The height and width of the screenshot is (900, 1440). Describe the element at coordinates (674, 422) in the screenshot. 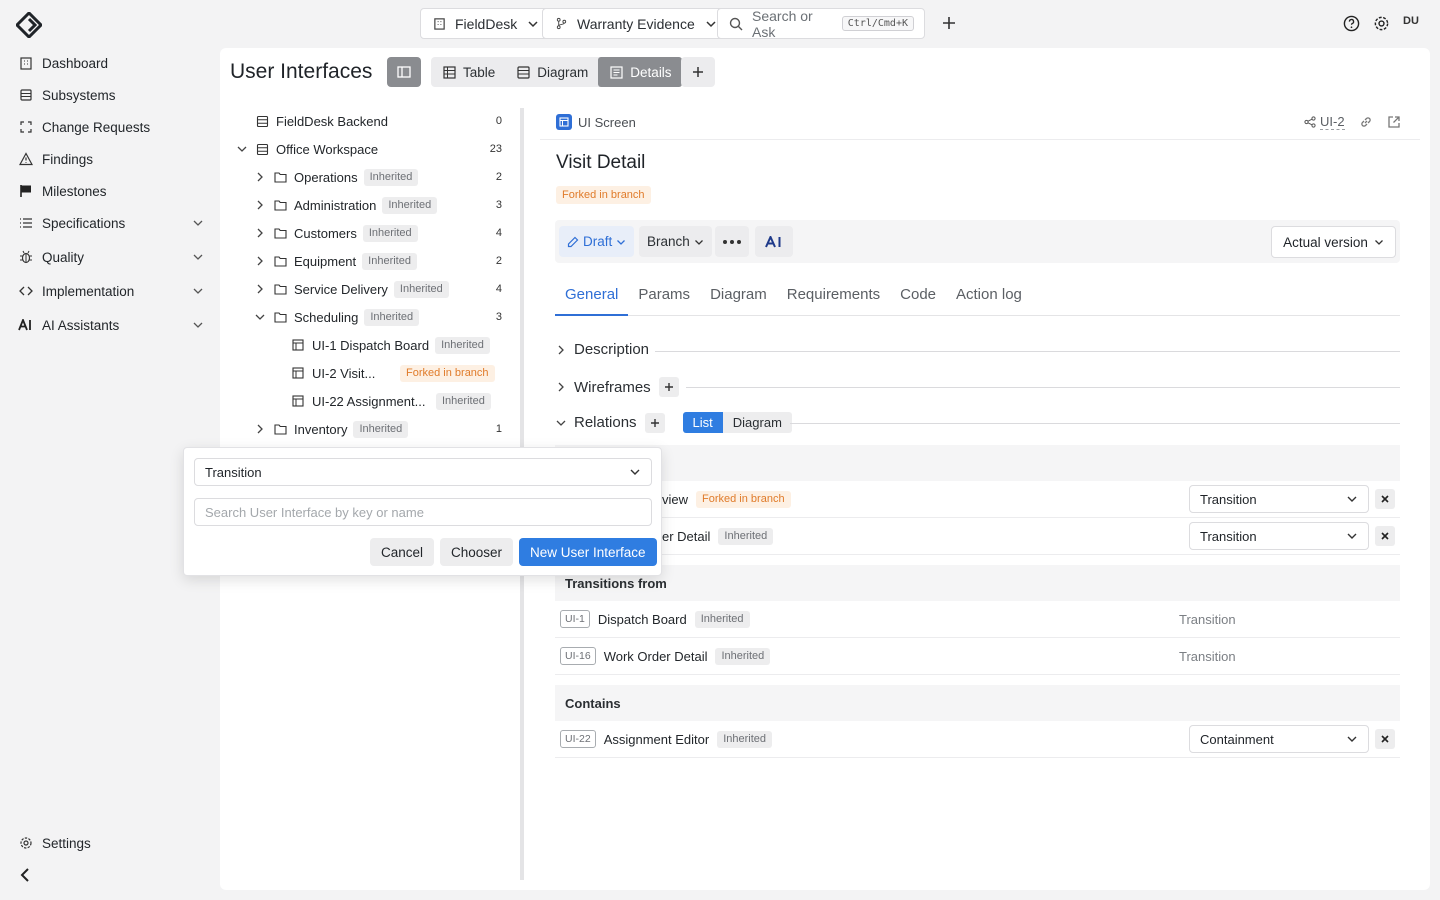

I see `section-relations: Relations List Diagram` at that location.